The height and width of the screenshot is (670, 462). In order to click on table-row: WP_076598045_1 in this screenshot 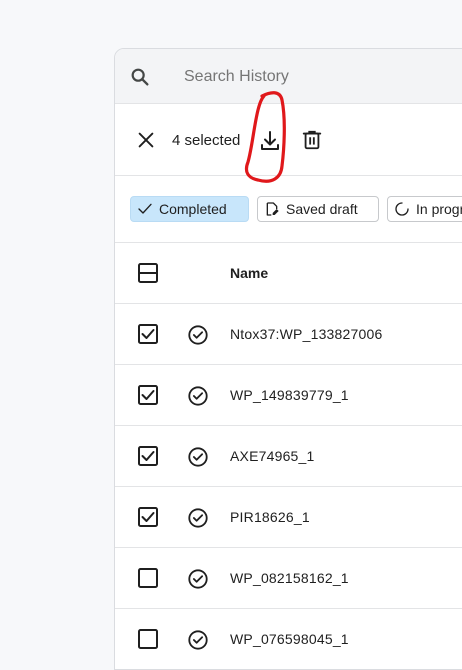, I will do `click(288, 639)`.